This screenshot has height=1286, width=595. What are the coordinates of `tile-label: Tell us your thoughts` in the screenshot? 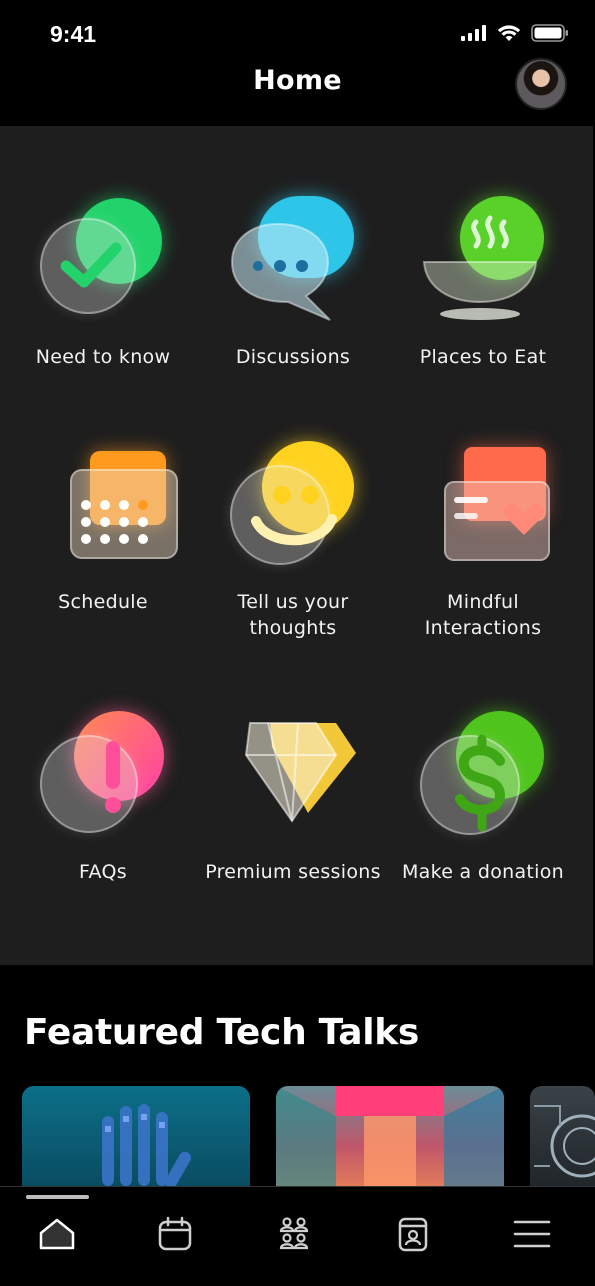 It's located at (293, 615).